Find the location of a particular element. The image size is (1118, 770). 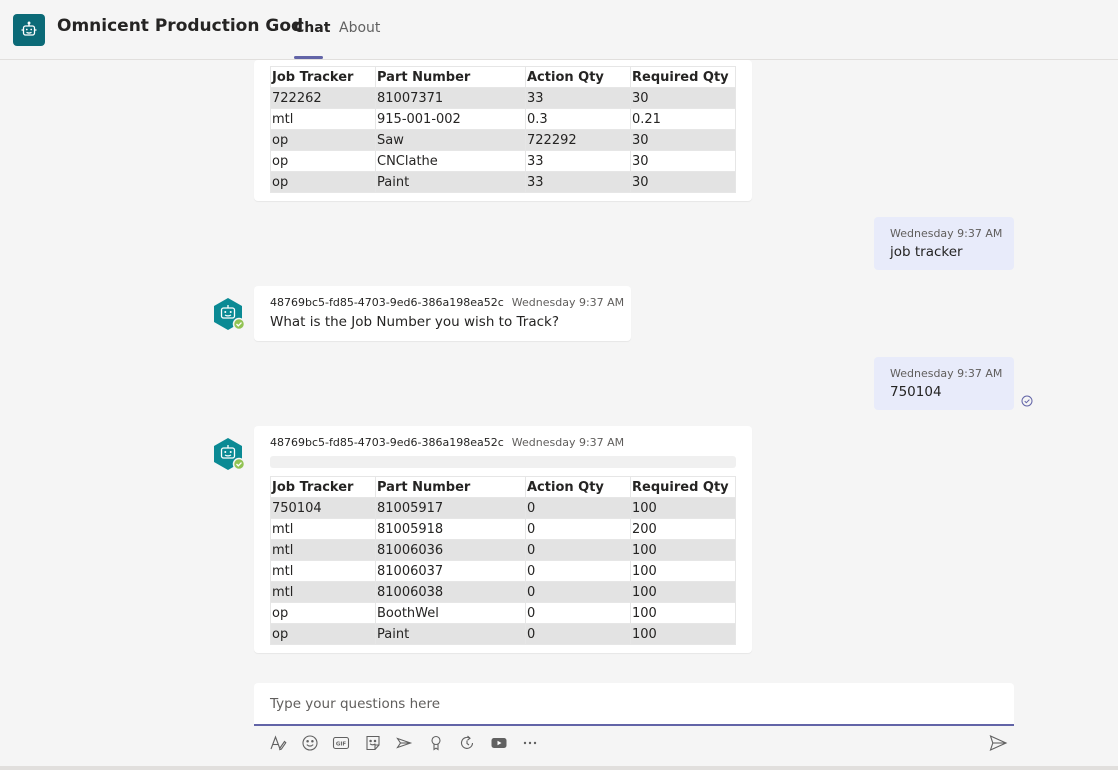

table-cell: CNClathe is located at coordinates (450, 161).